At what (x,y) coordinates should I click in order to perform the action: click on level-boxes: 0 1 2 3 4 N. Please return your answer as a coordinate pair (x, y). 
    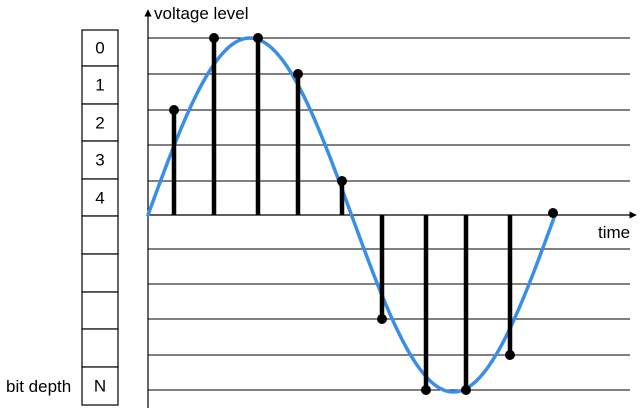
    Looking at the image, I should click on (100, 217).